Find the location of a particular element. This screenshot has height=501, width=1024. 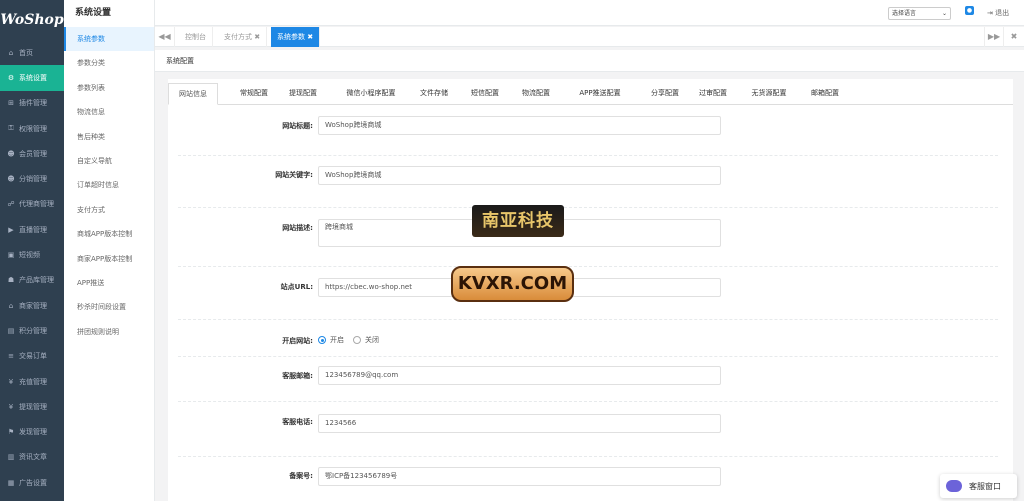

logout-button: ⇥ 退出 is located at coordinates (998, 13).